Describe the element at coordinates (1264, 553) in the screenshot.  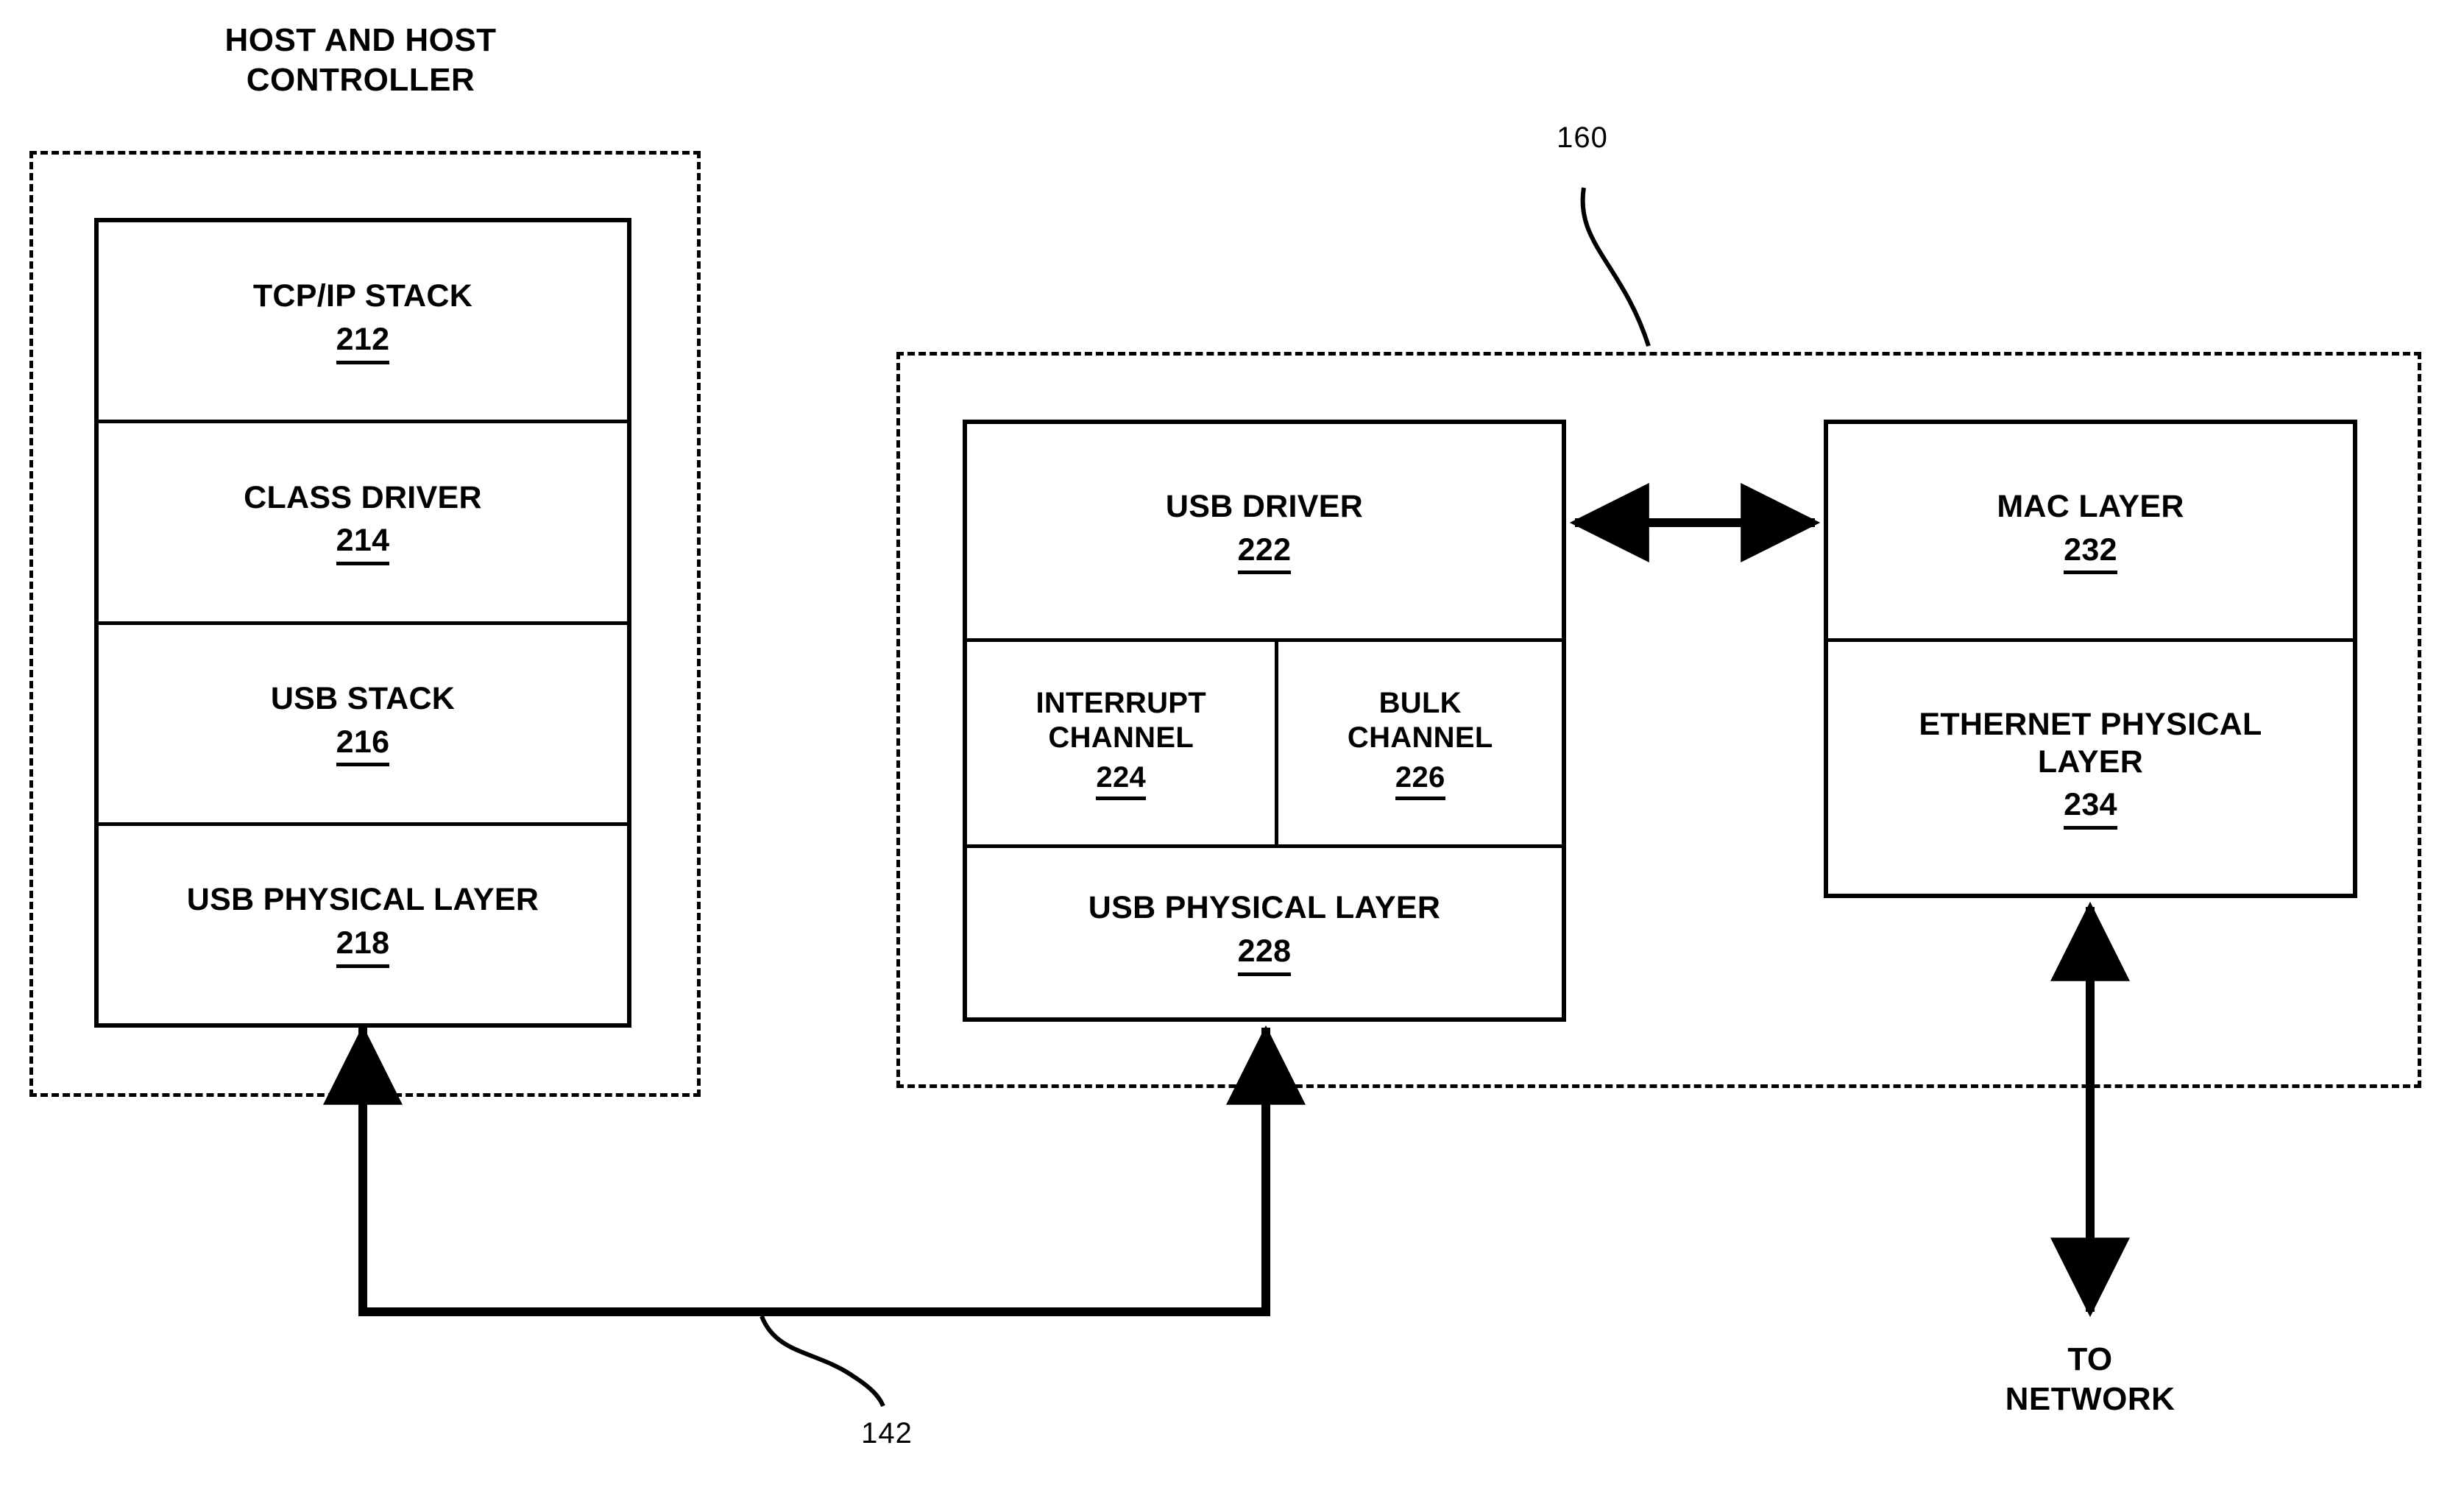
I see `module-number: 222` at that location.